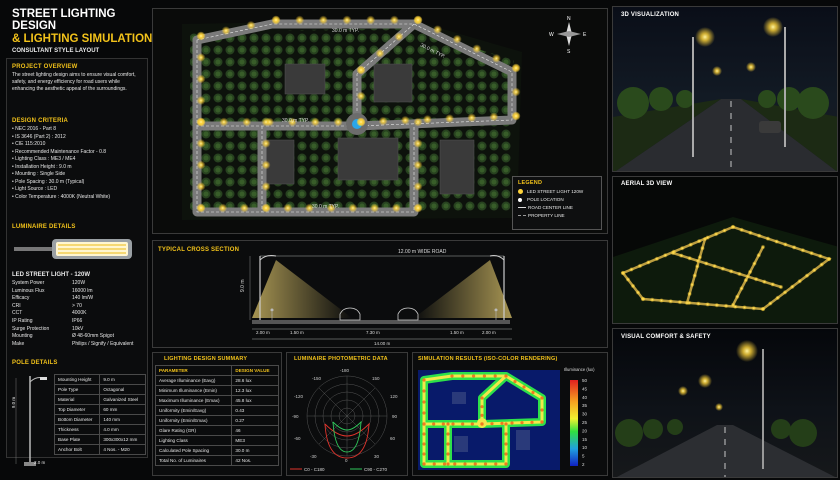  Describe the element at coordinates (489, 332) in the screenshot. I see `dim-5: 2.00 m` at that location.